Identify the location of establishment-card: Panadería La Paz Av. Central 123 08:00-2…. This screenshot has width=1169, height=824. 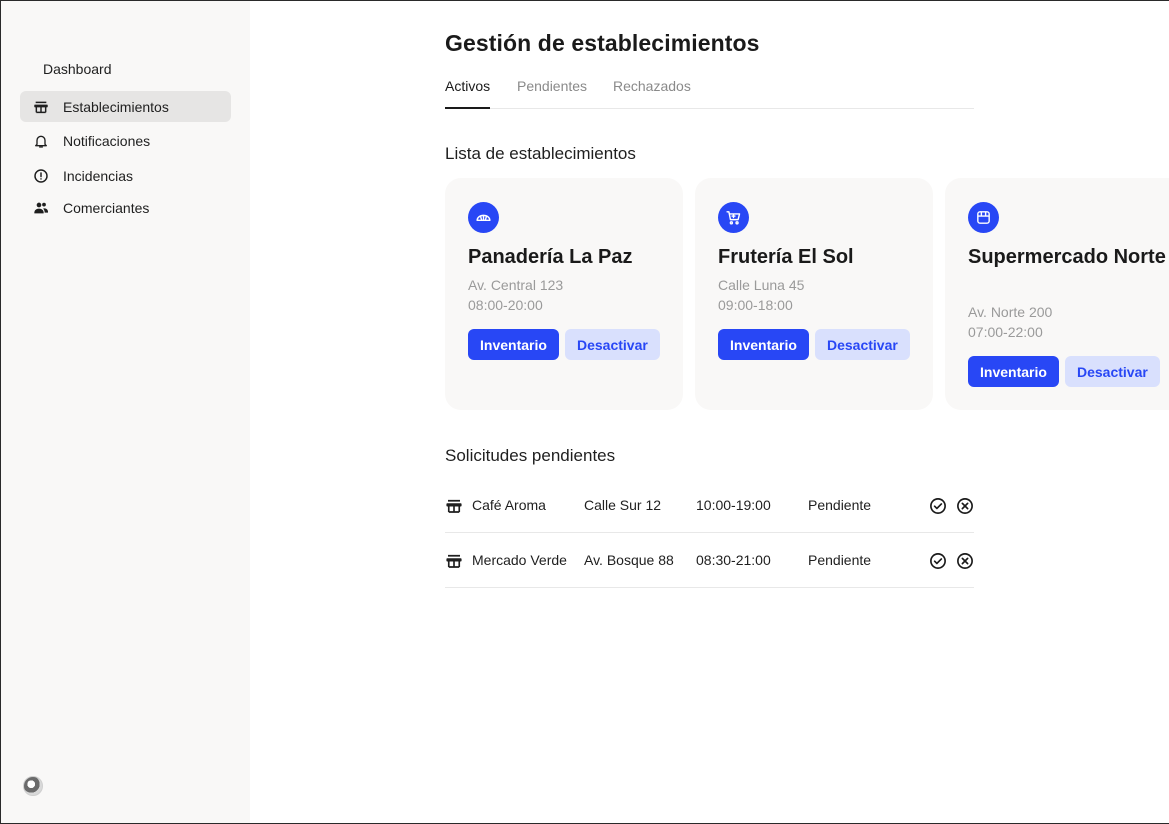
(564, 294).